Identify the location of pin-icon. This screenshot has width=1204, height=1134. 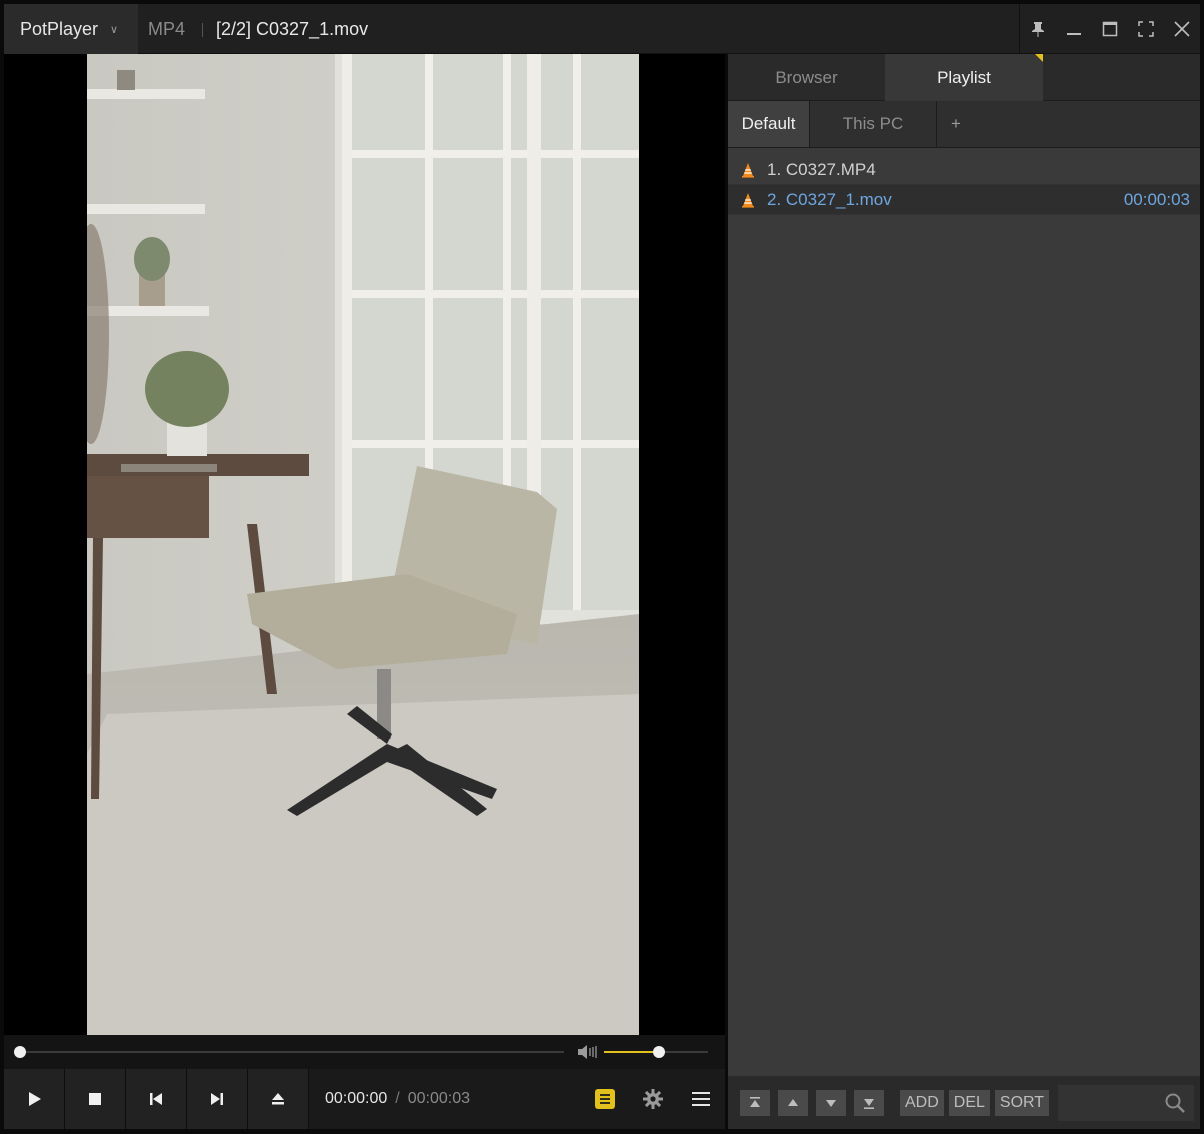
(1038, 29).